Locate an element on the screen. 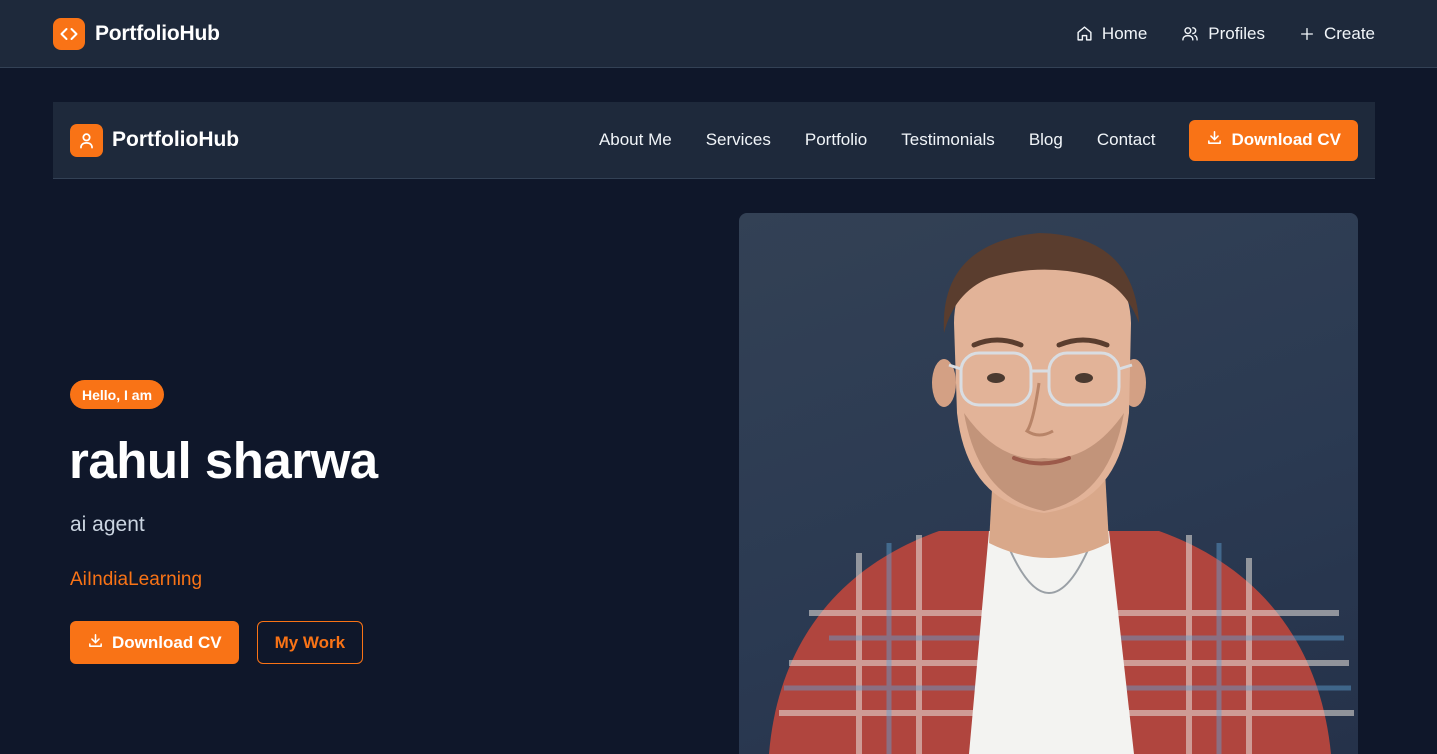 Image resolution: width=1437 pixels, height=754 pixels. portfolio-brand: PortfolioHub is located at coordinates (155, 140).